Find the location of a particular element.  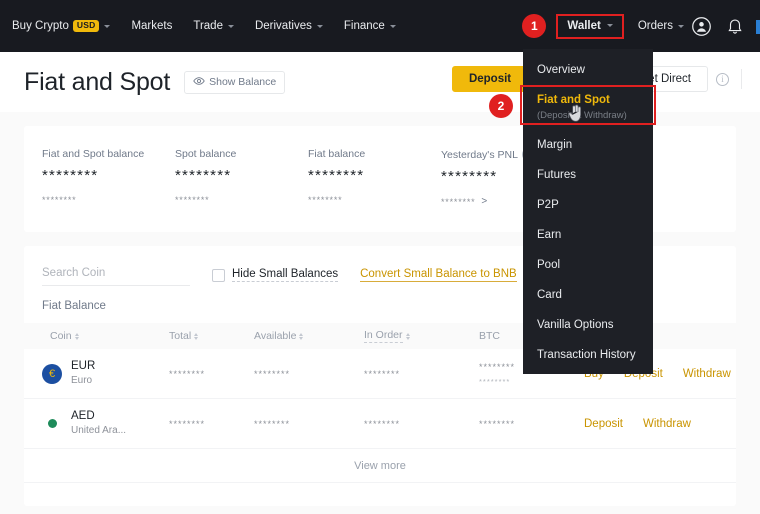

row-action-deposit: Deposit is located at coordinates (603, 424).